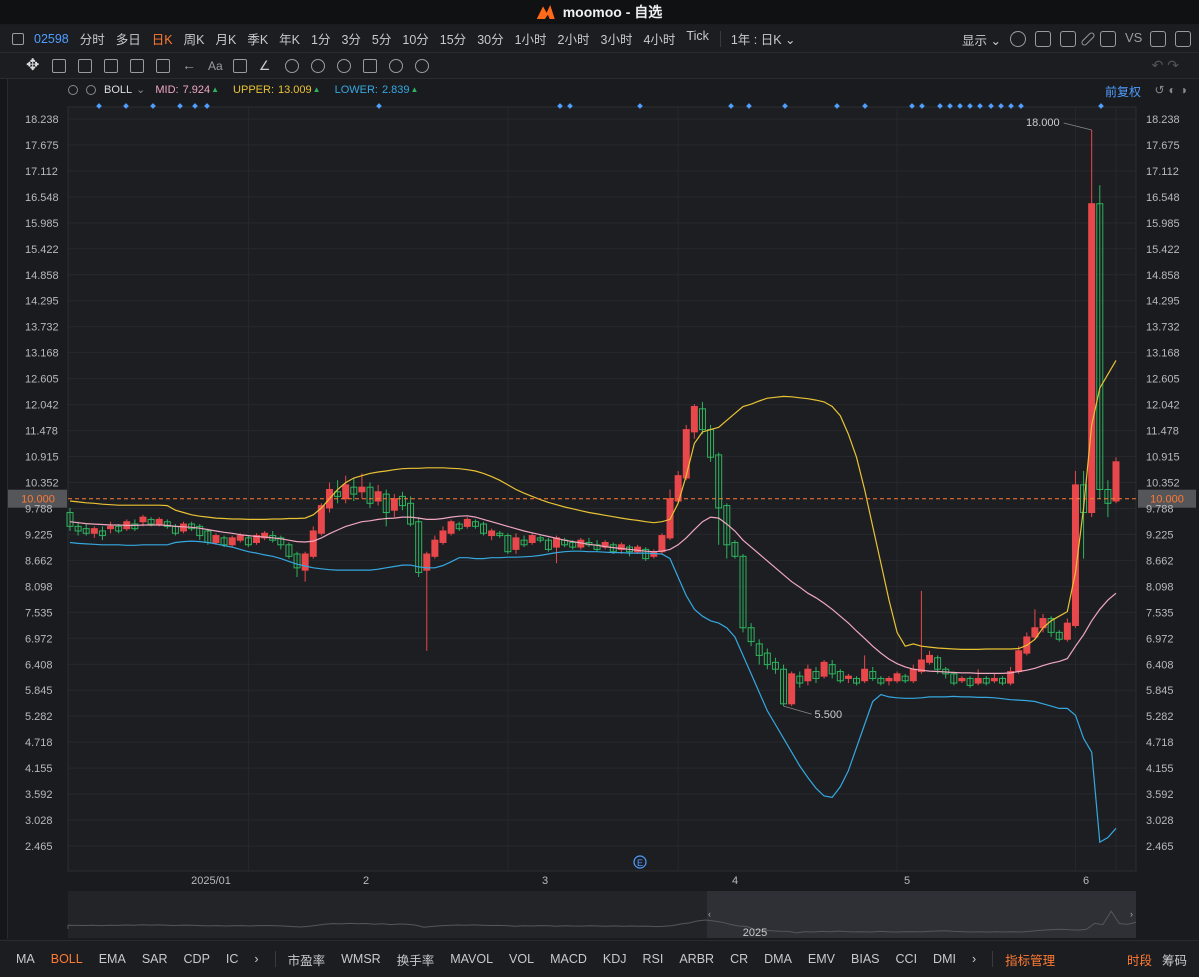 The height and width of the screenshot is (977, 1199). What do you see at coordinates (25, 959) in the screenshot?
I see `indicator-tab: MA` at bounding box center [25, 959].